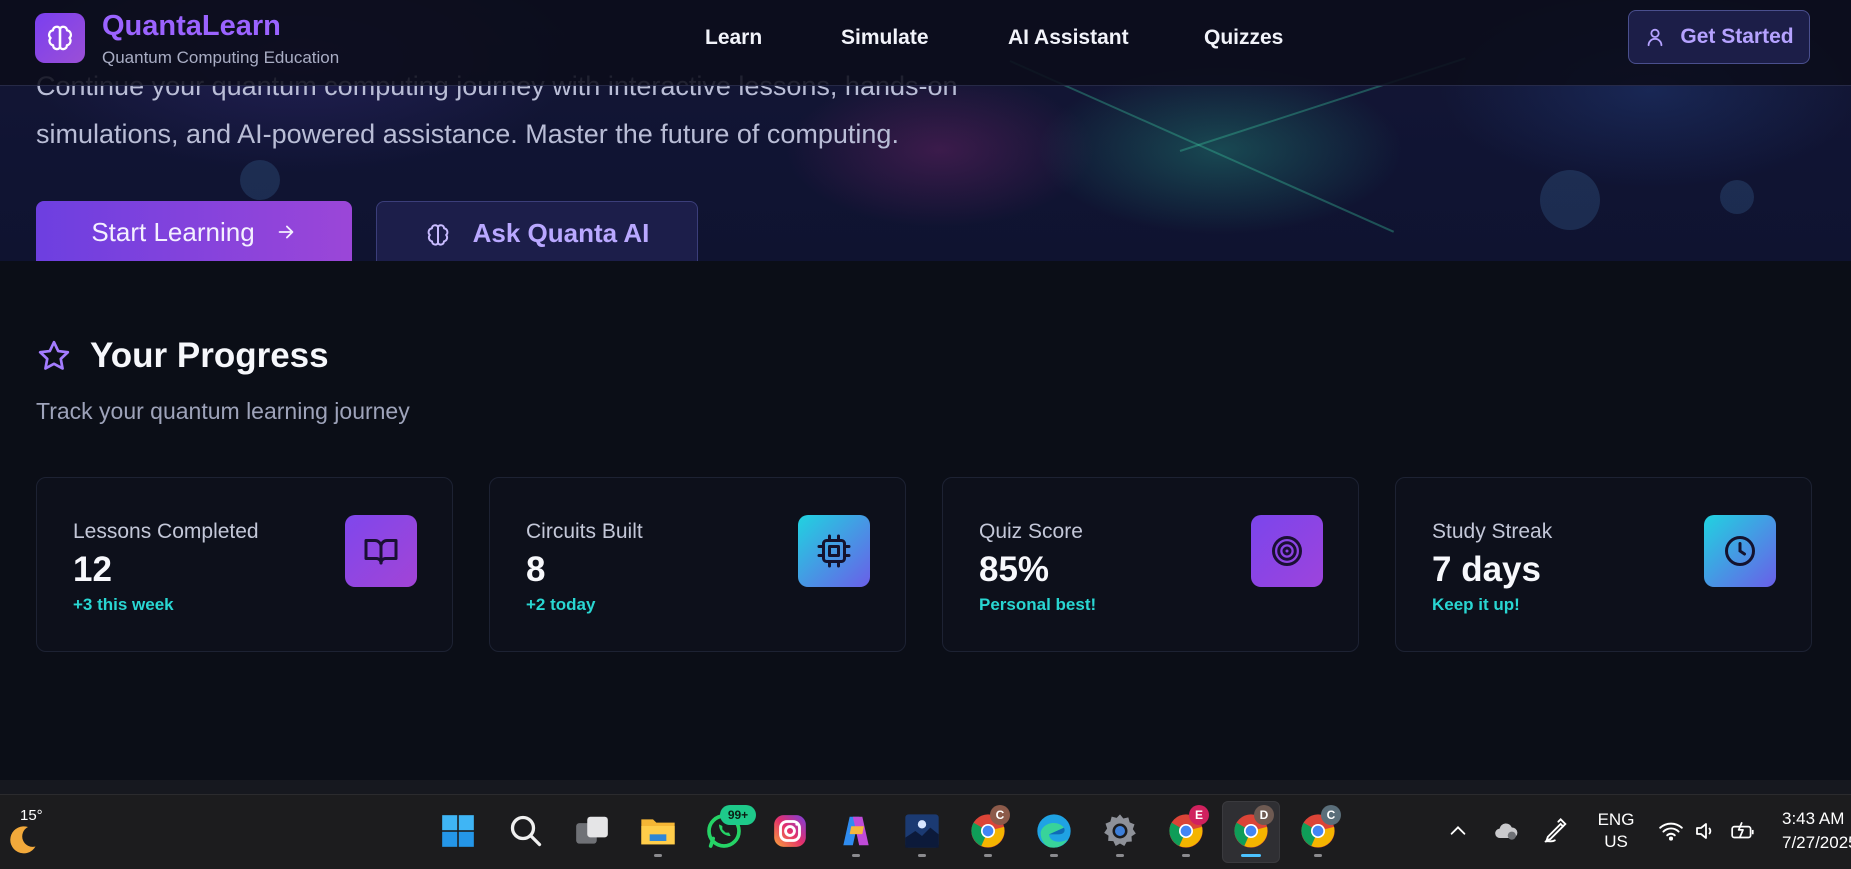 This screenshot has width=1851, height=869. What do you see at coordinates (92, 569) in the screenshot?
I see `stat-value: 12` at bounding box center [92, 569].